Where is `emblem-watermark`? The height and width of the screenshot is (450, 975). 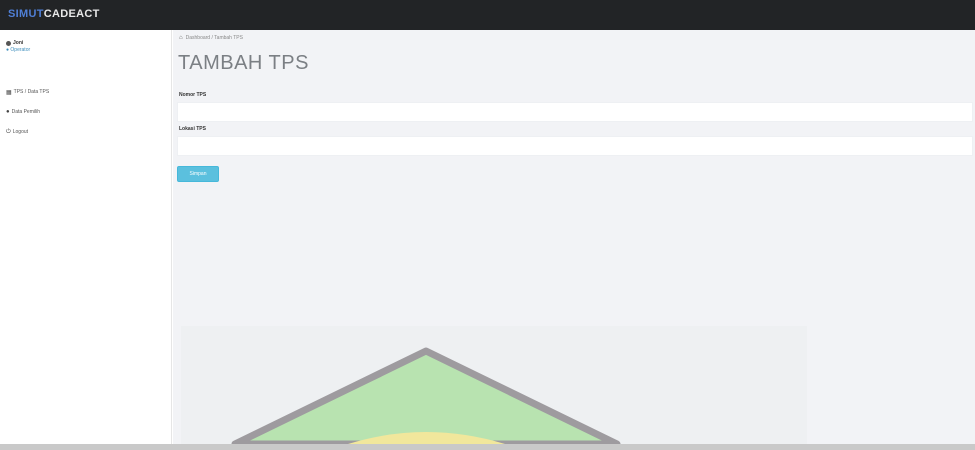 emblem-watermark is located at coordinates (426, 395).